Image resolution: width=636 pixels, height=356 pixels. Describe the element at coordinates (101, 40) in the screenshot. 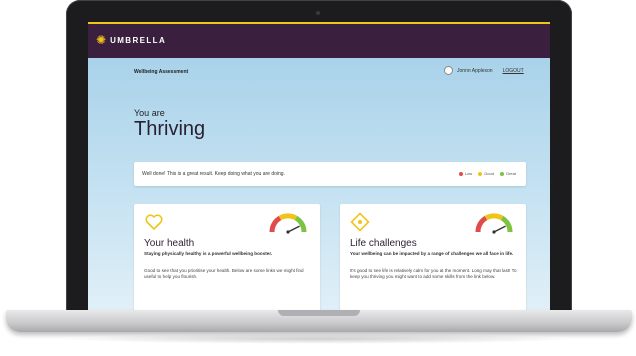

I see `sun-icon: ✺` at that location.